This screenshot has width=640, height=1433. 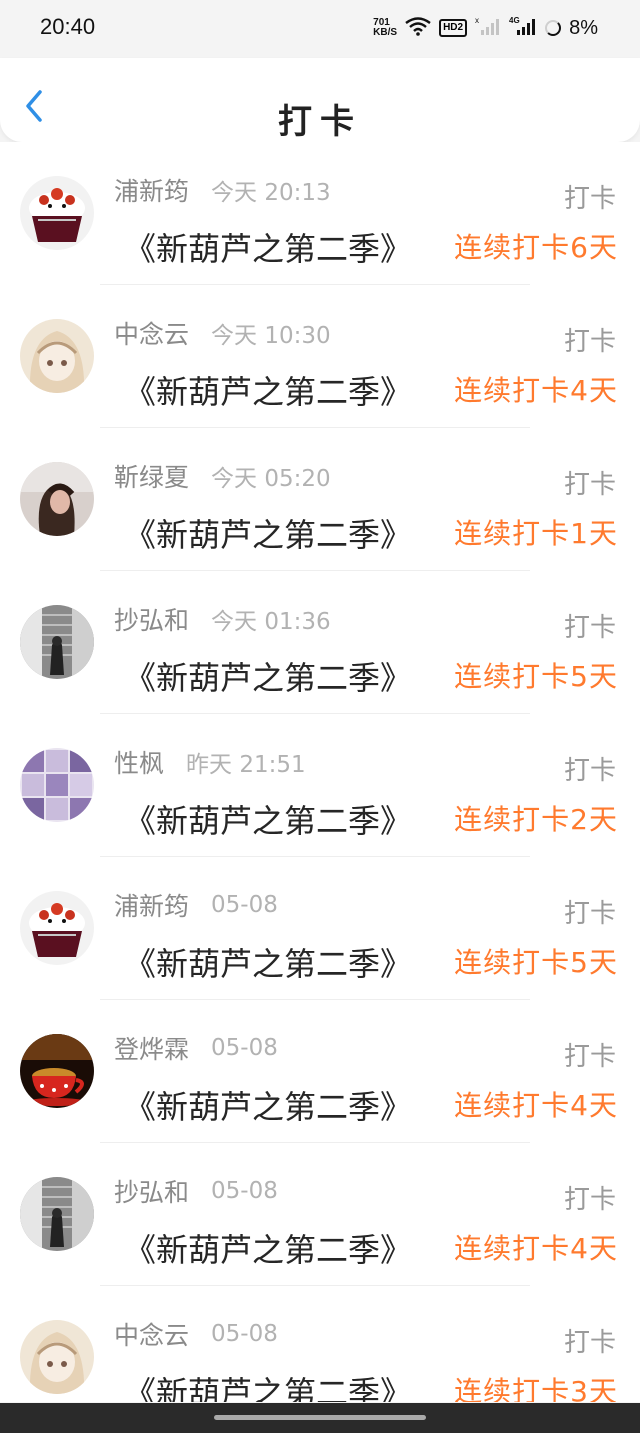 What do you see at coordinates (320, 122) in the screenshot?
I see `page-title: 打卡` at bounding box center [320, 122].